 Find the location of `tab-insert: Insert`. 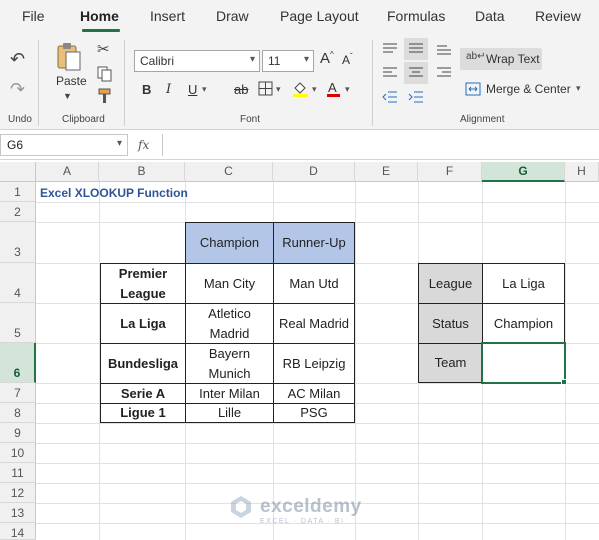

tab-insert: Insert is located at coordinates (167, 16).